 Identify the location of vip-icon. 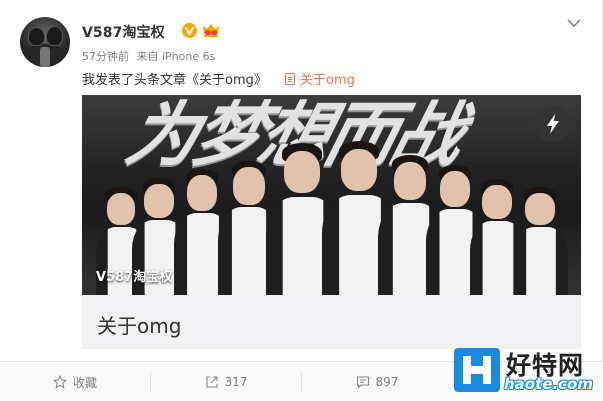
(189, 30).